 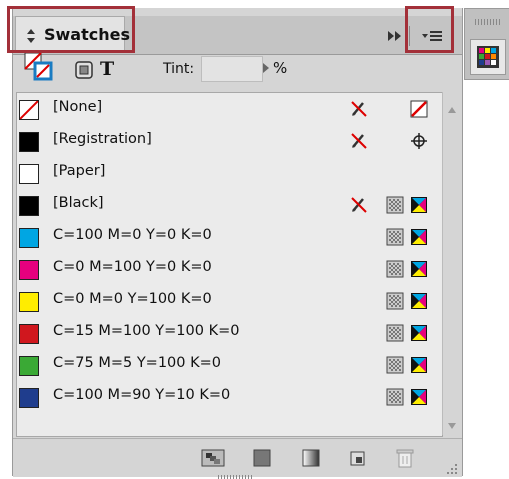 What do you see at coordinates (107, 69) in the screenshot?
I see `text-format-icon: T` at bounding box center [107, 69].